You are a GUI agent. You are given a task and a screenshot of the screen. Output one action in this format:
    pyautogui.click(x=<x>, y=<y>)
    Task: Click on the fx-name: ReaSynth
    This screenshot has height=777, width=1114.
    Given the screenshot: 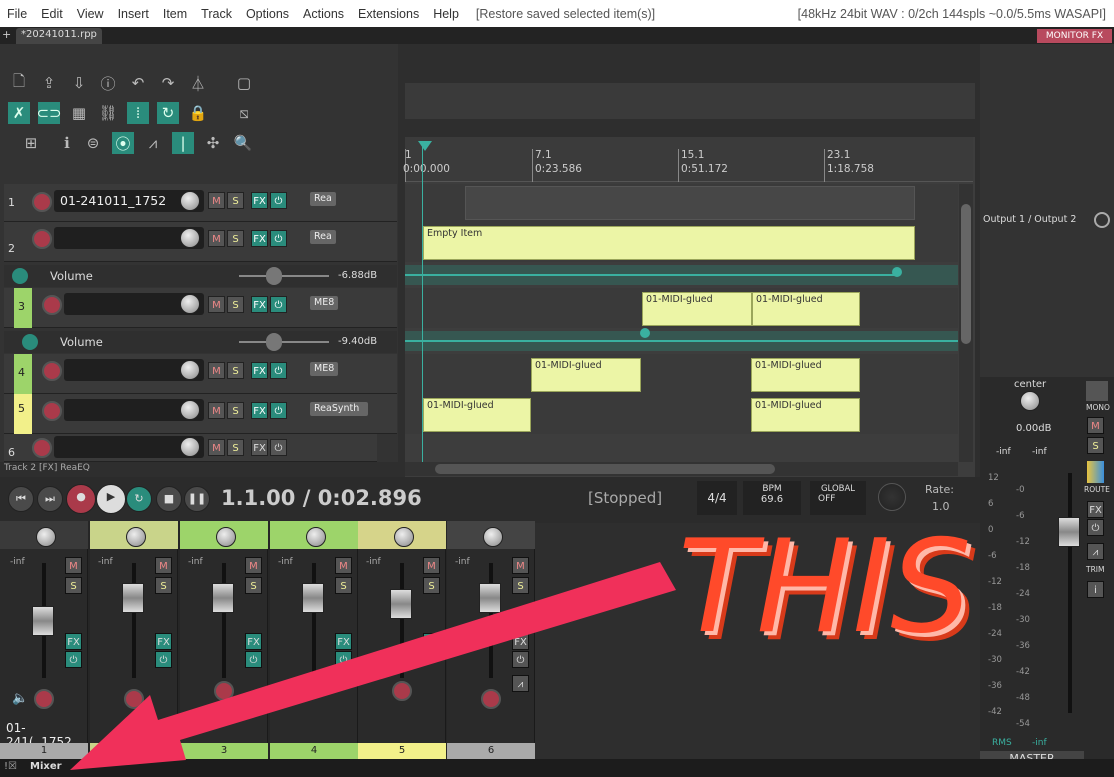 What is the action you would take?
    pyautogui.click(x=339, y=409)
    